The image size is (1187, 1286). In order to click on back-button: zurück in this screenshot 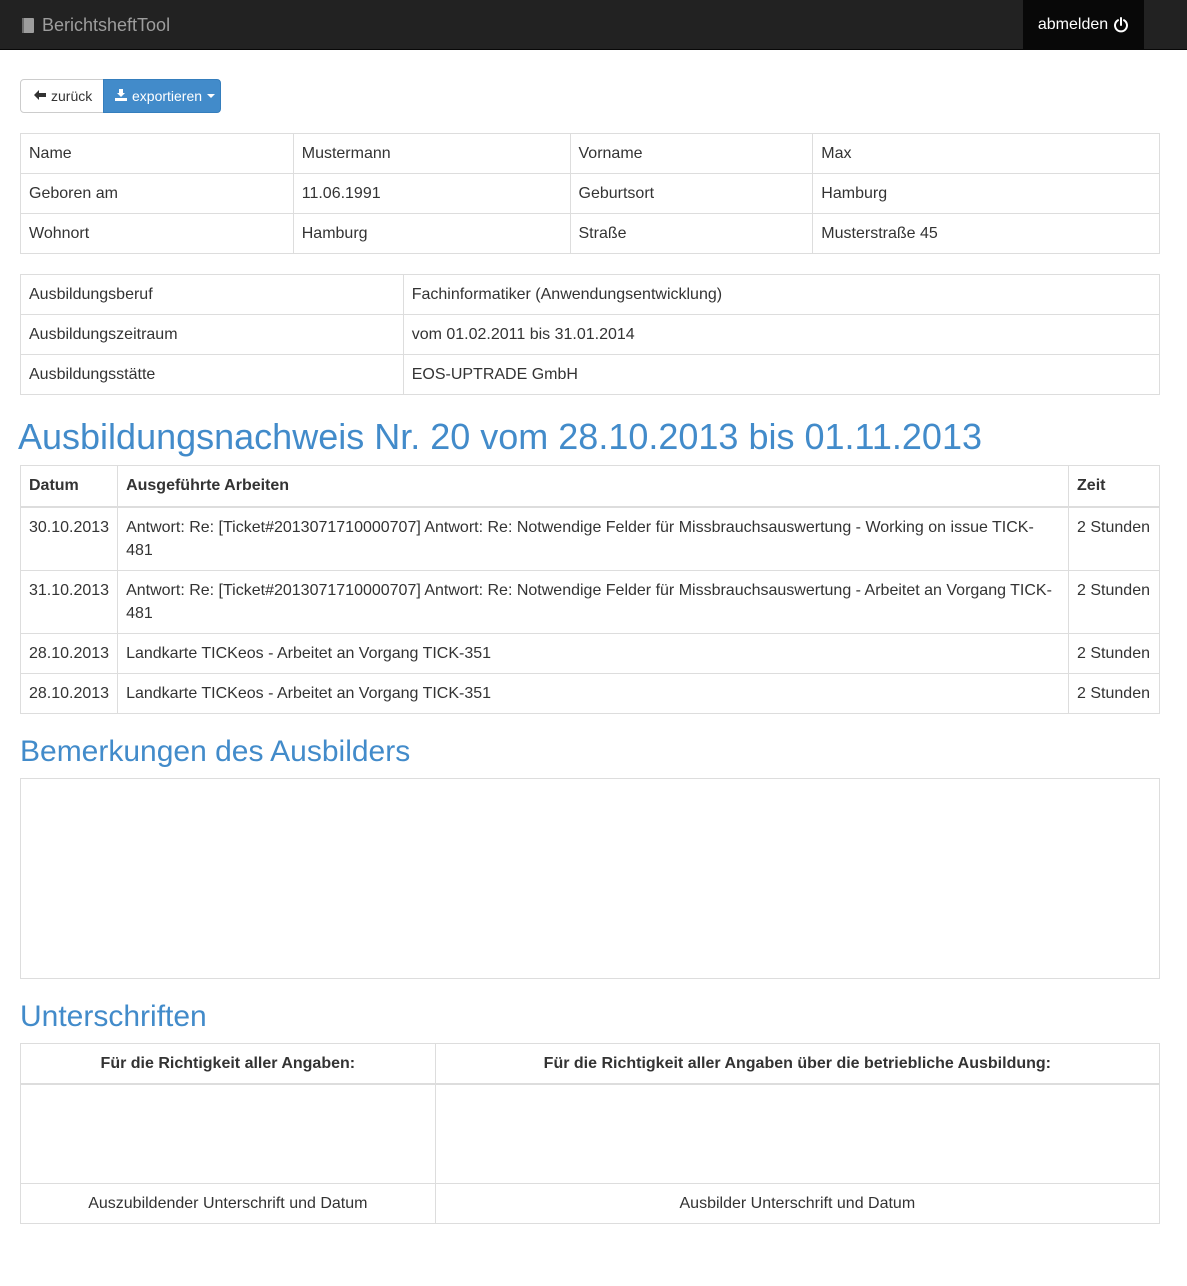, I will do `click(62, 96)`.